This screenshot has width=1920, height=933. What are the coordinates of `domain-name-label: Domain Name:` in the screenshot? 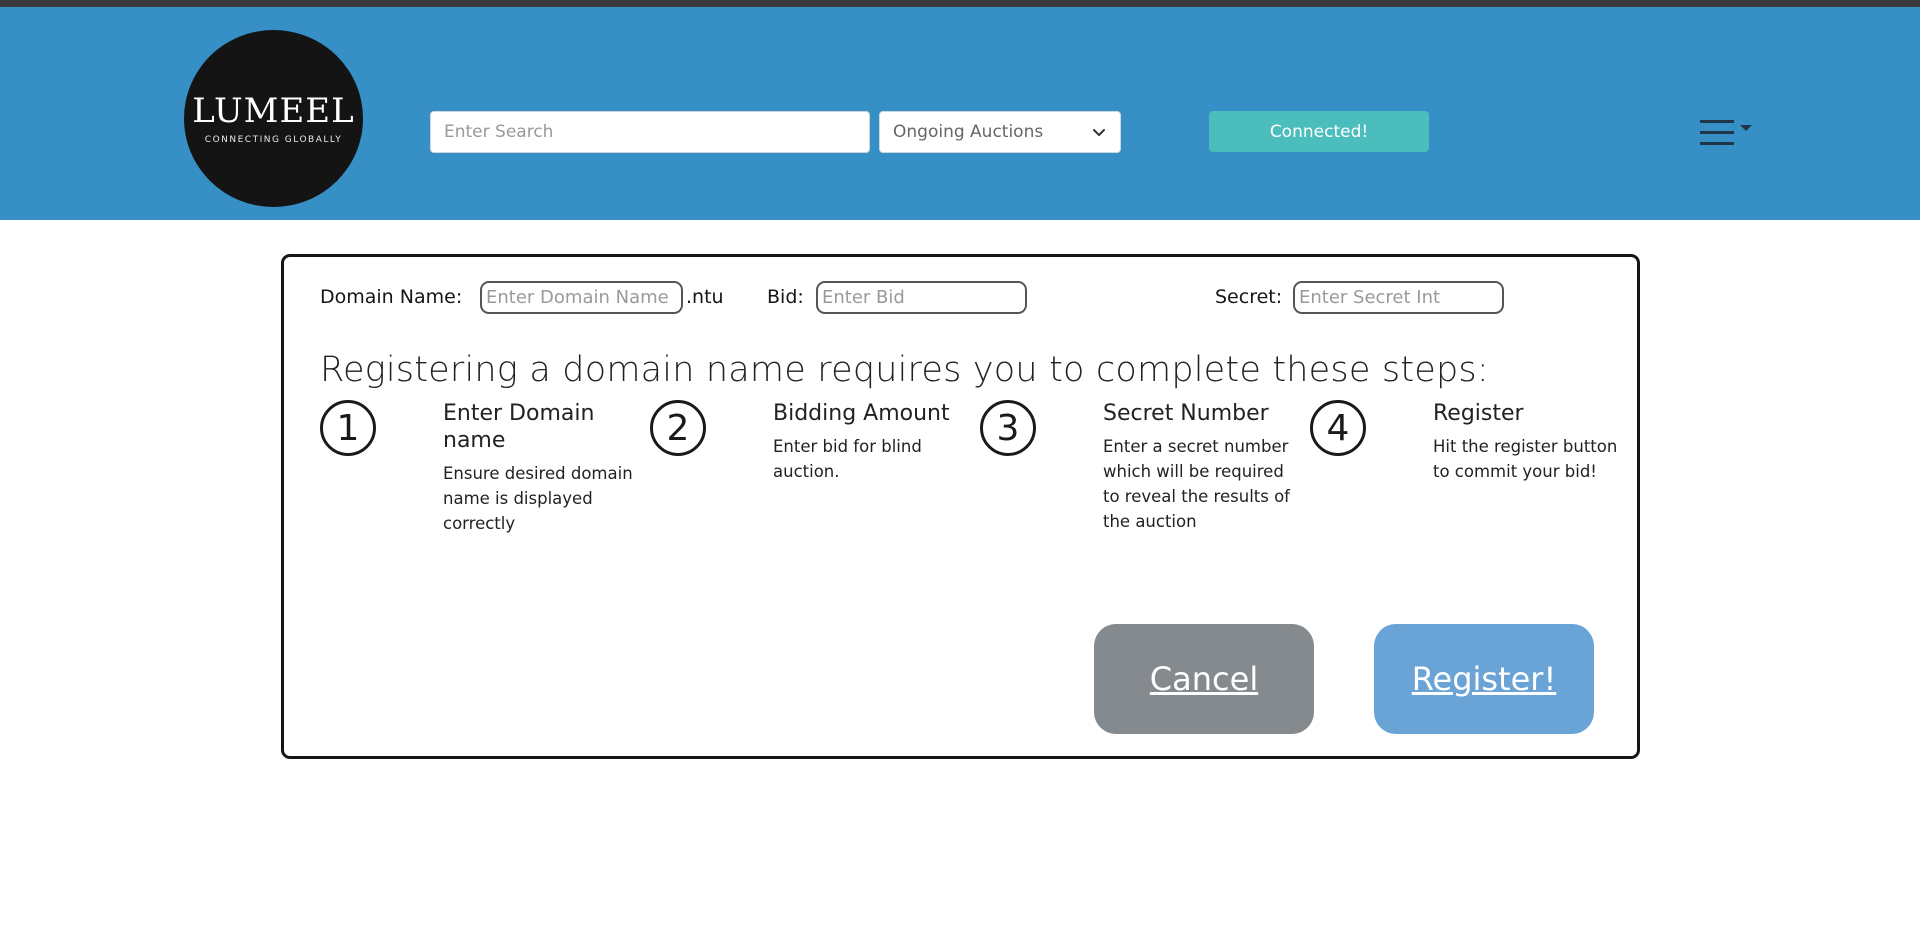 It's located at (391, 297).